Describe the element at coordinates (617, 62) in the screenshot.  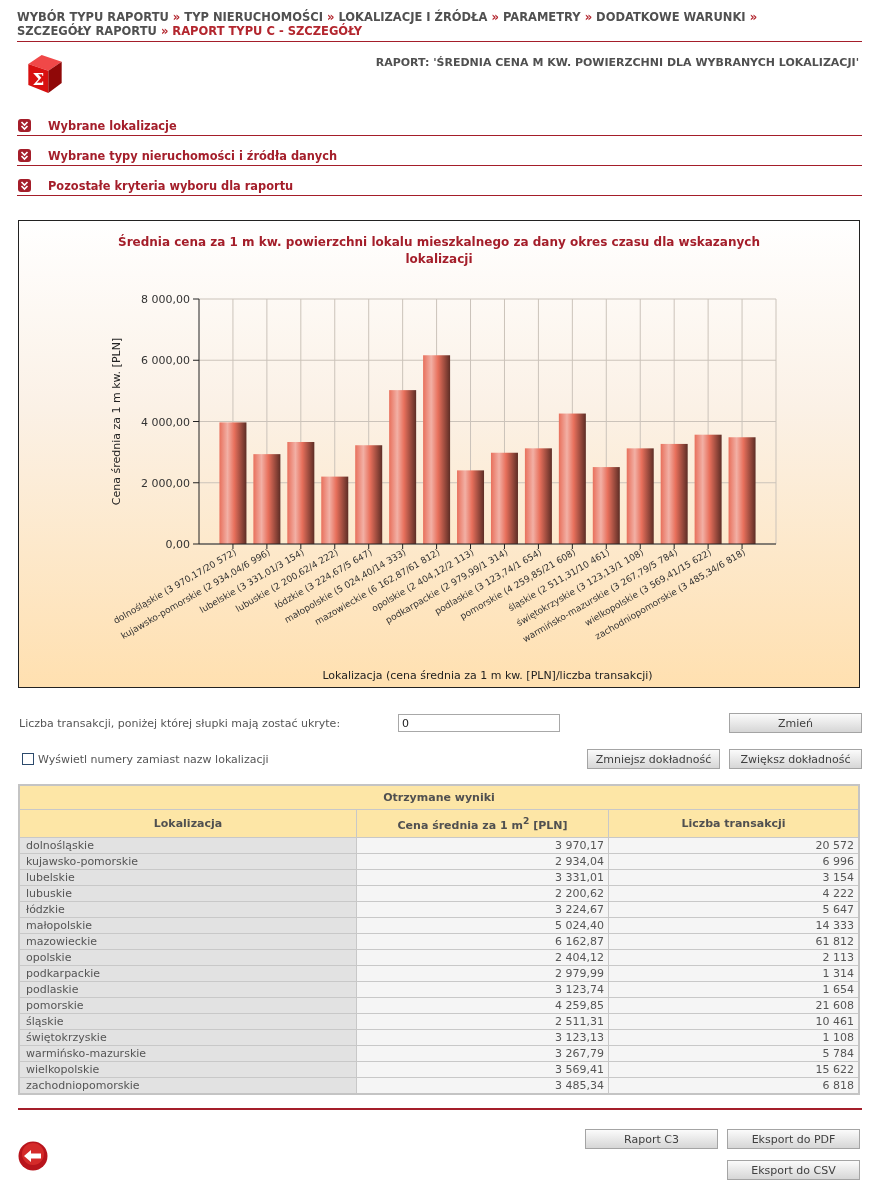
I see `report-title: RAPORT: 'ŚREDNIA CENA M KW. POWIERZCHNI DLA WYBRANYCH LOKALIZACJI'` at that location.